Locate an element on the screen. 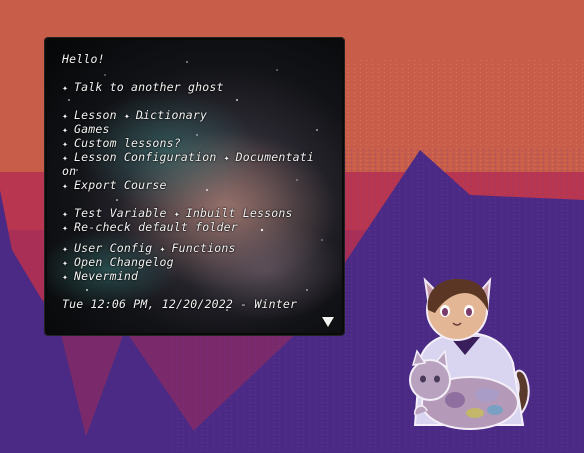 This screenshot has height=453, width=584. menu-item-custom-lessons: ✦ Custom lessons? is located at coordinates (188, 143).